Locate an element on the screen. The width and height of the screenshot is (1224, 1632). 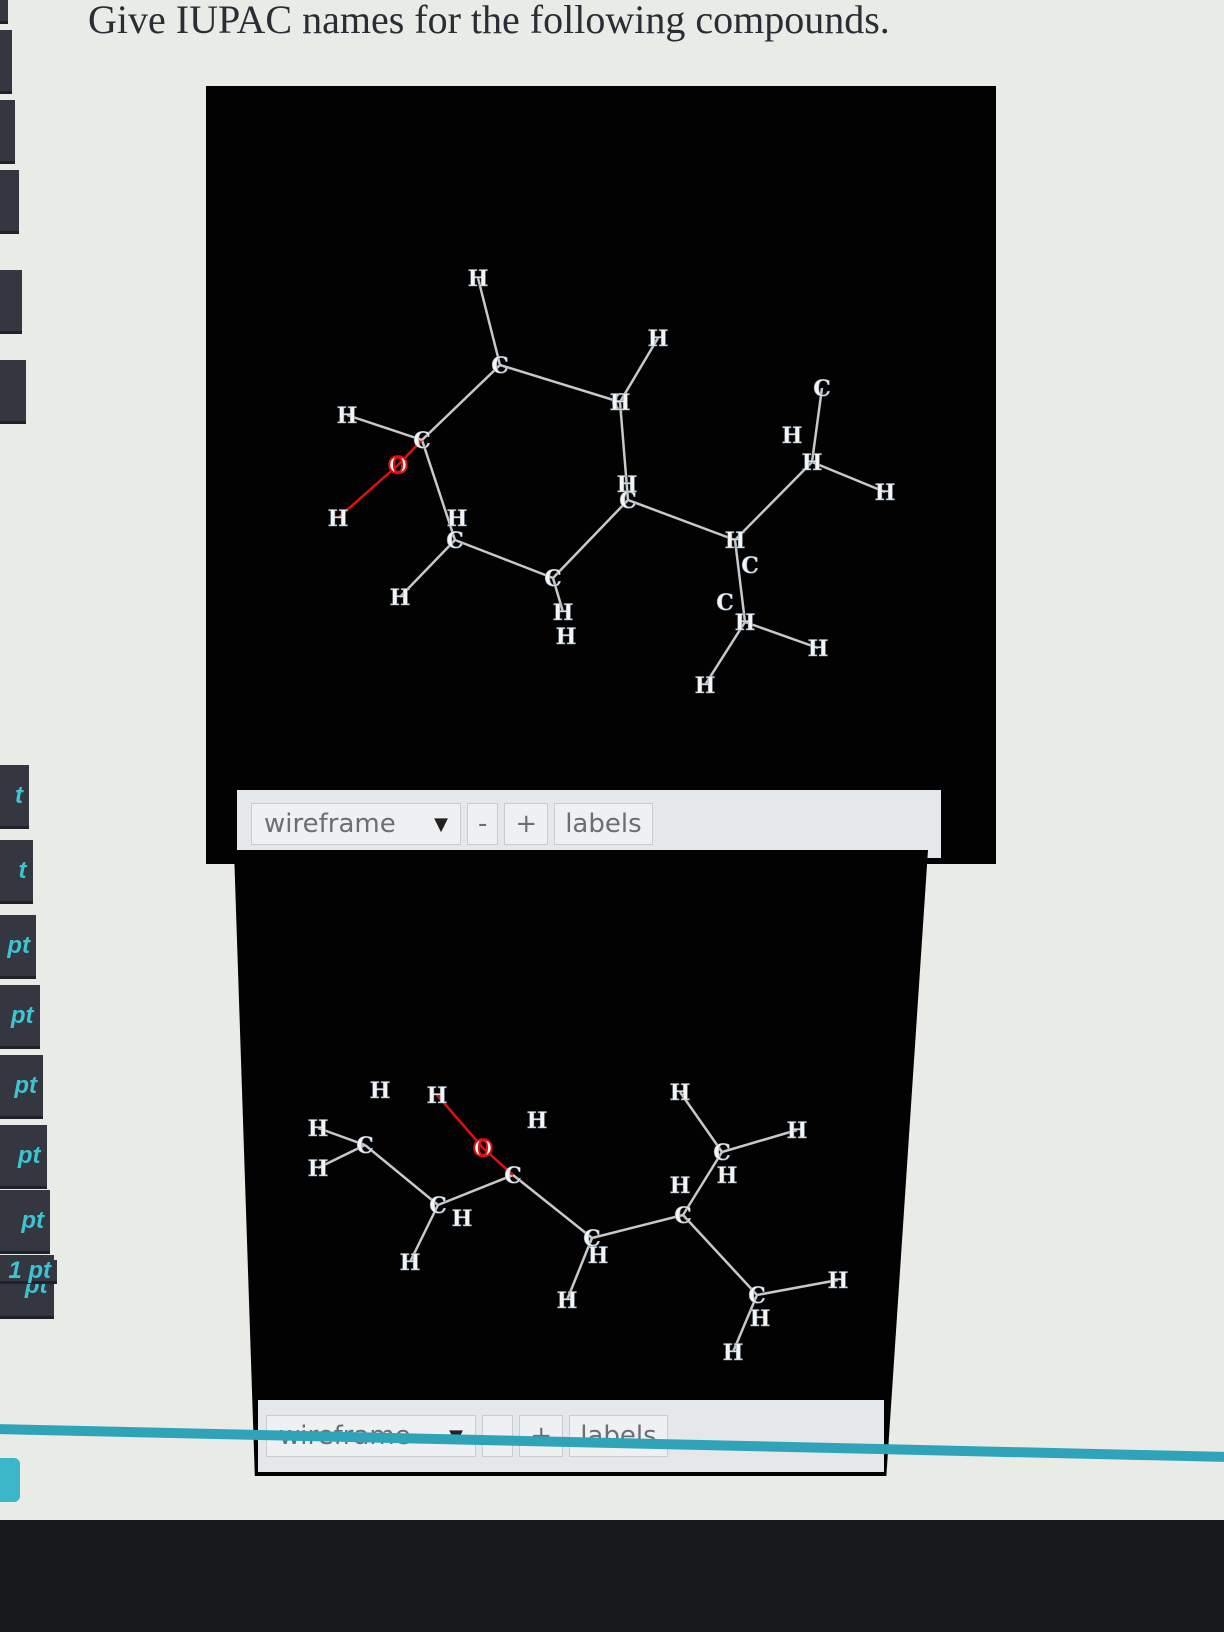
taskbar is located at coordinates (612, 1576).